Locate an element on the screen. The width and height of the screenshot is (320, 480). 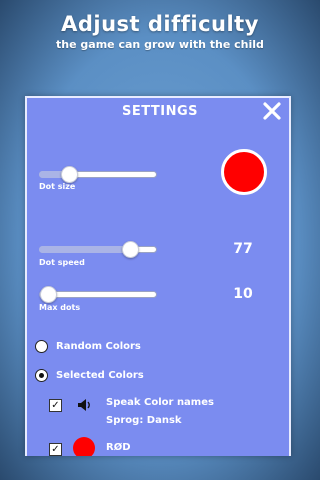
slider-fill is located at coordinates (84, 249).